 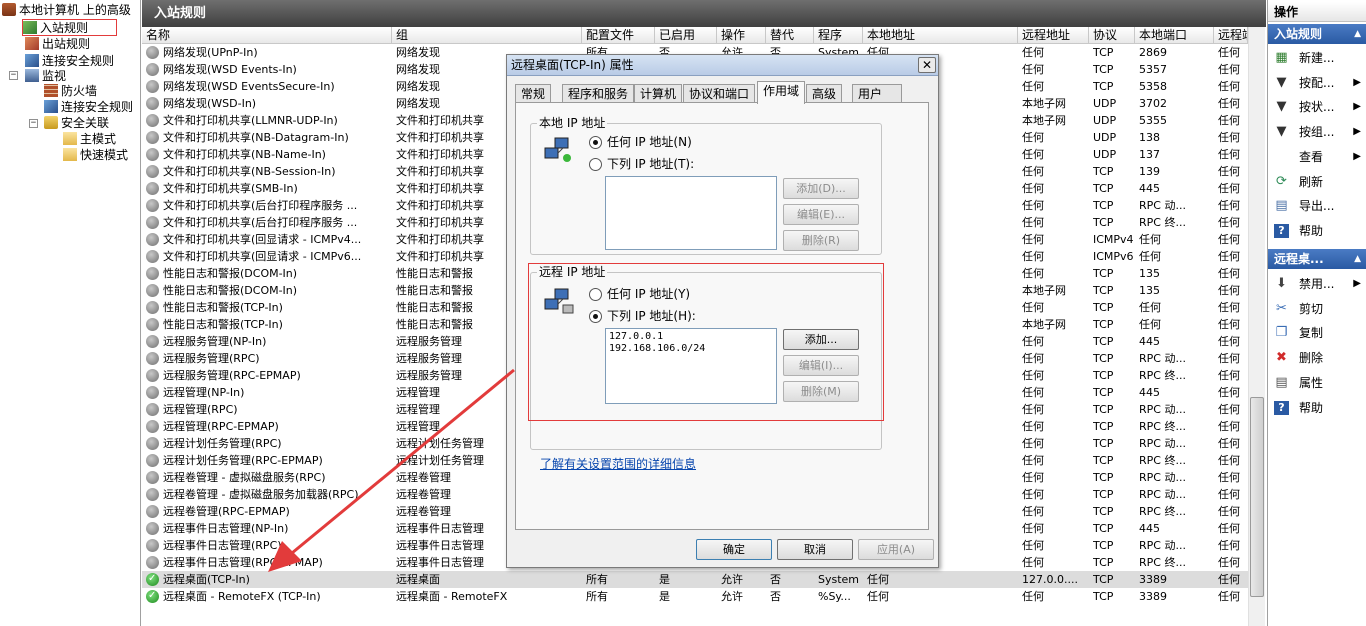 What do you see at coordinates (1231, 35) in the screenshot?
I see `column-header: 远程端` at bounding box center [1231, 35].